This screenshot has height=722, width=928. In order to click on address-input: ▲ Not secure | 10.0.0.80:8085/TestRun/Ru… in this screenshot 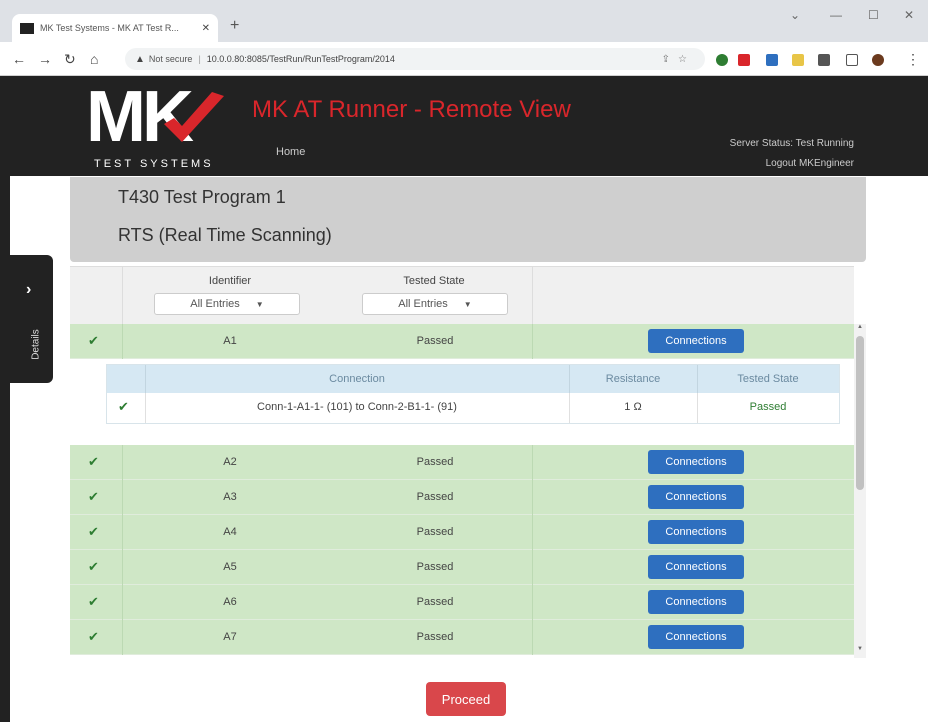, I will do `click(415, 59)`.